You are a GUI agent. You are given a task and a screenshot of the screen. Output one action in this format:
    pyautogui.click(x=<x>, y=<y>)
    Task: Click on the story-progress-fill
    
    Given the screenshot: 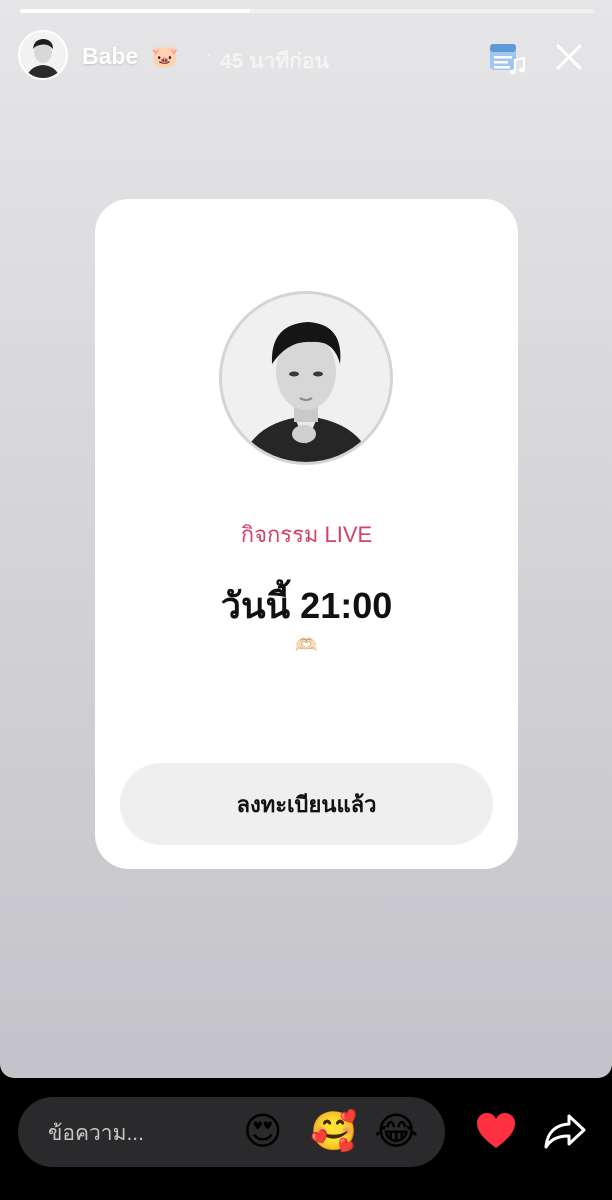 What is the action you would take?
    pyautogui.click(x=135, y=11)
    